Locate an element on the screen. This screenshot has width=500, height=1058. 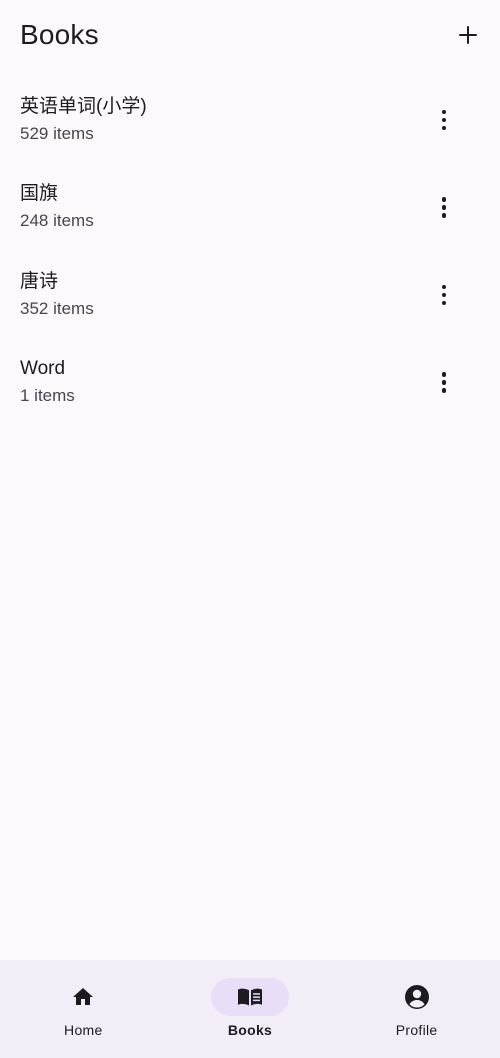
home-icon is located at coordinates (83, 997).